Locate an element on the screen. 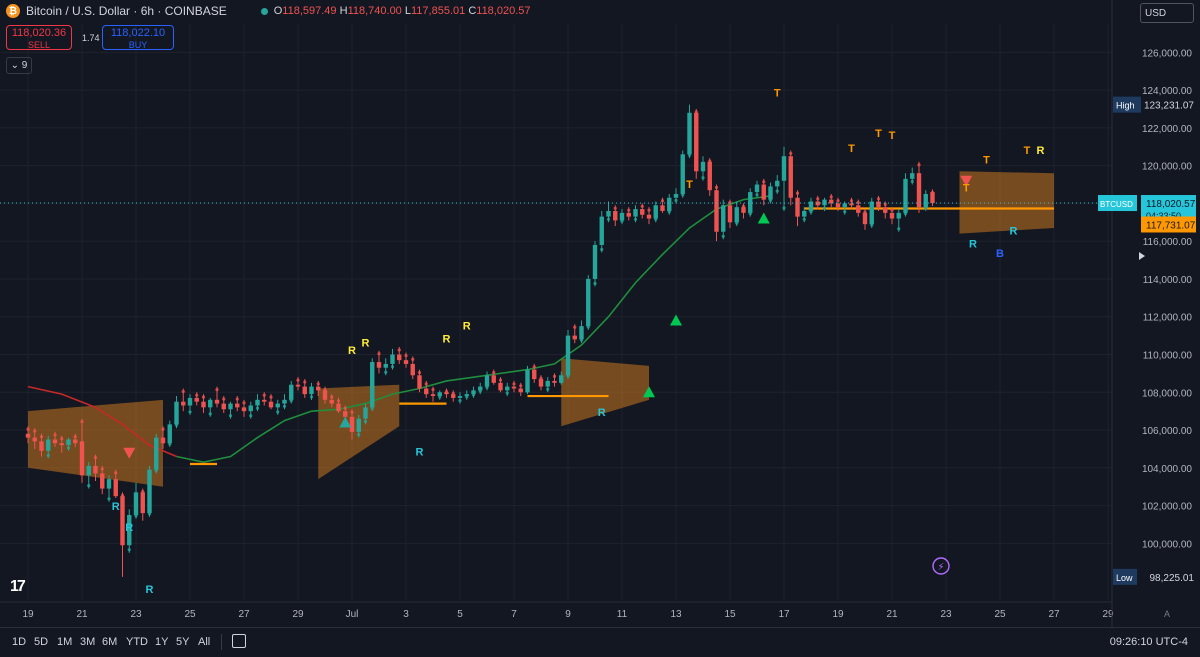  bitcoin-icon: ₿ is located at coordinates (13, 11).